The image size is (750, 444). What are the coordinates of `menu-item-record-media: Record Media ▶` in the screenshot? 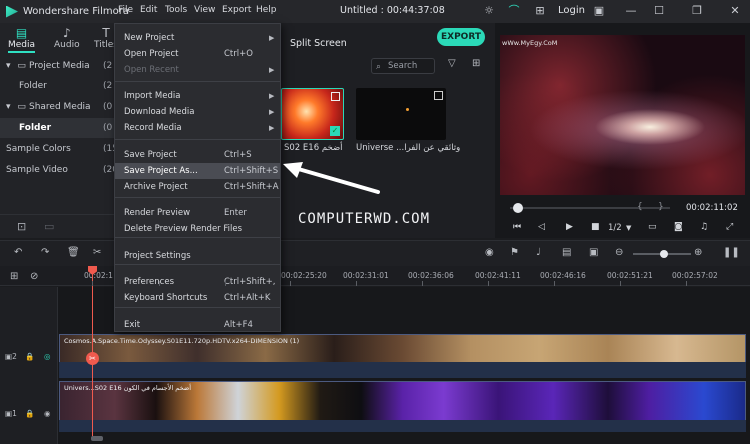 It's located at (197, 128).